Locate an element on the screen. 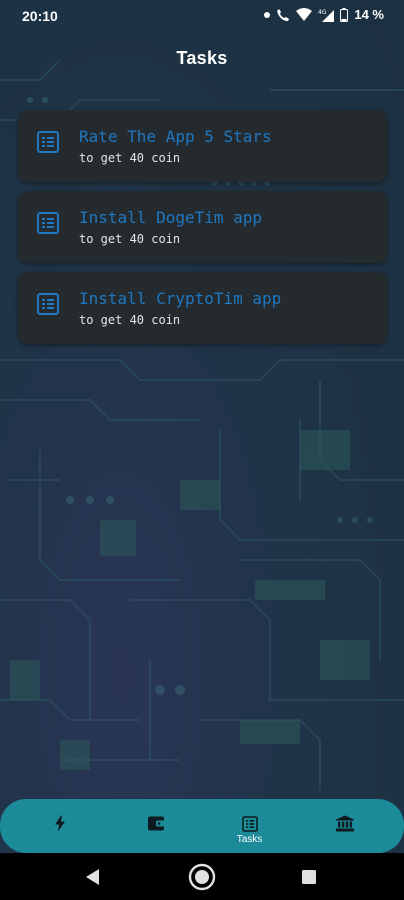  task-title: Install CryptoTim app is located at coordinates (180, 298).